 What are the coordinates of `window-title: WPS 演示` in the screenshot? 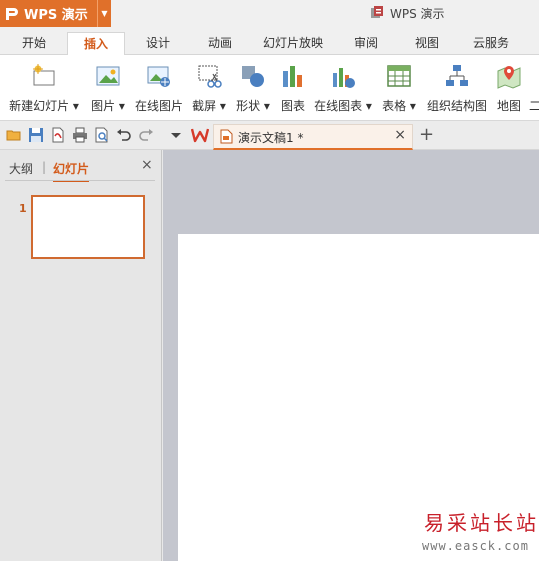 It's located at (407, 13).